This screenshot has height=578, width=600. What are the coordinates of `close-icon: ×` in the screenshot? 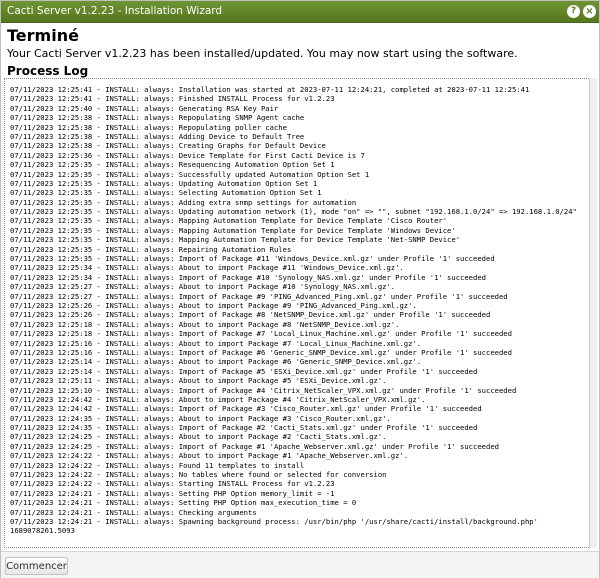 It's located at (589, 11).